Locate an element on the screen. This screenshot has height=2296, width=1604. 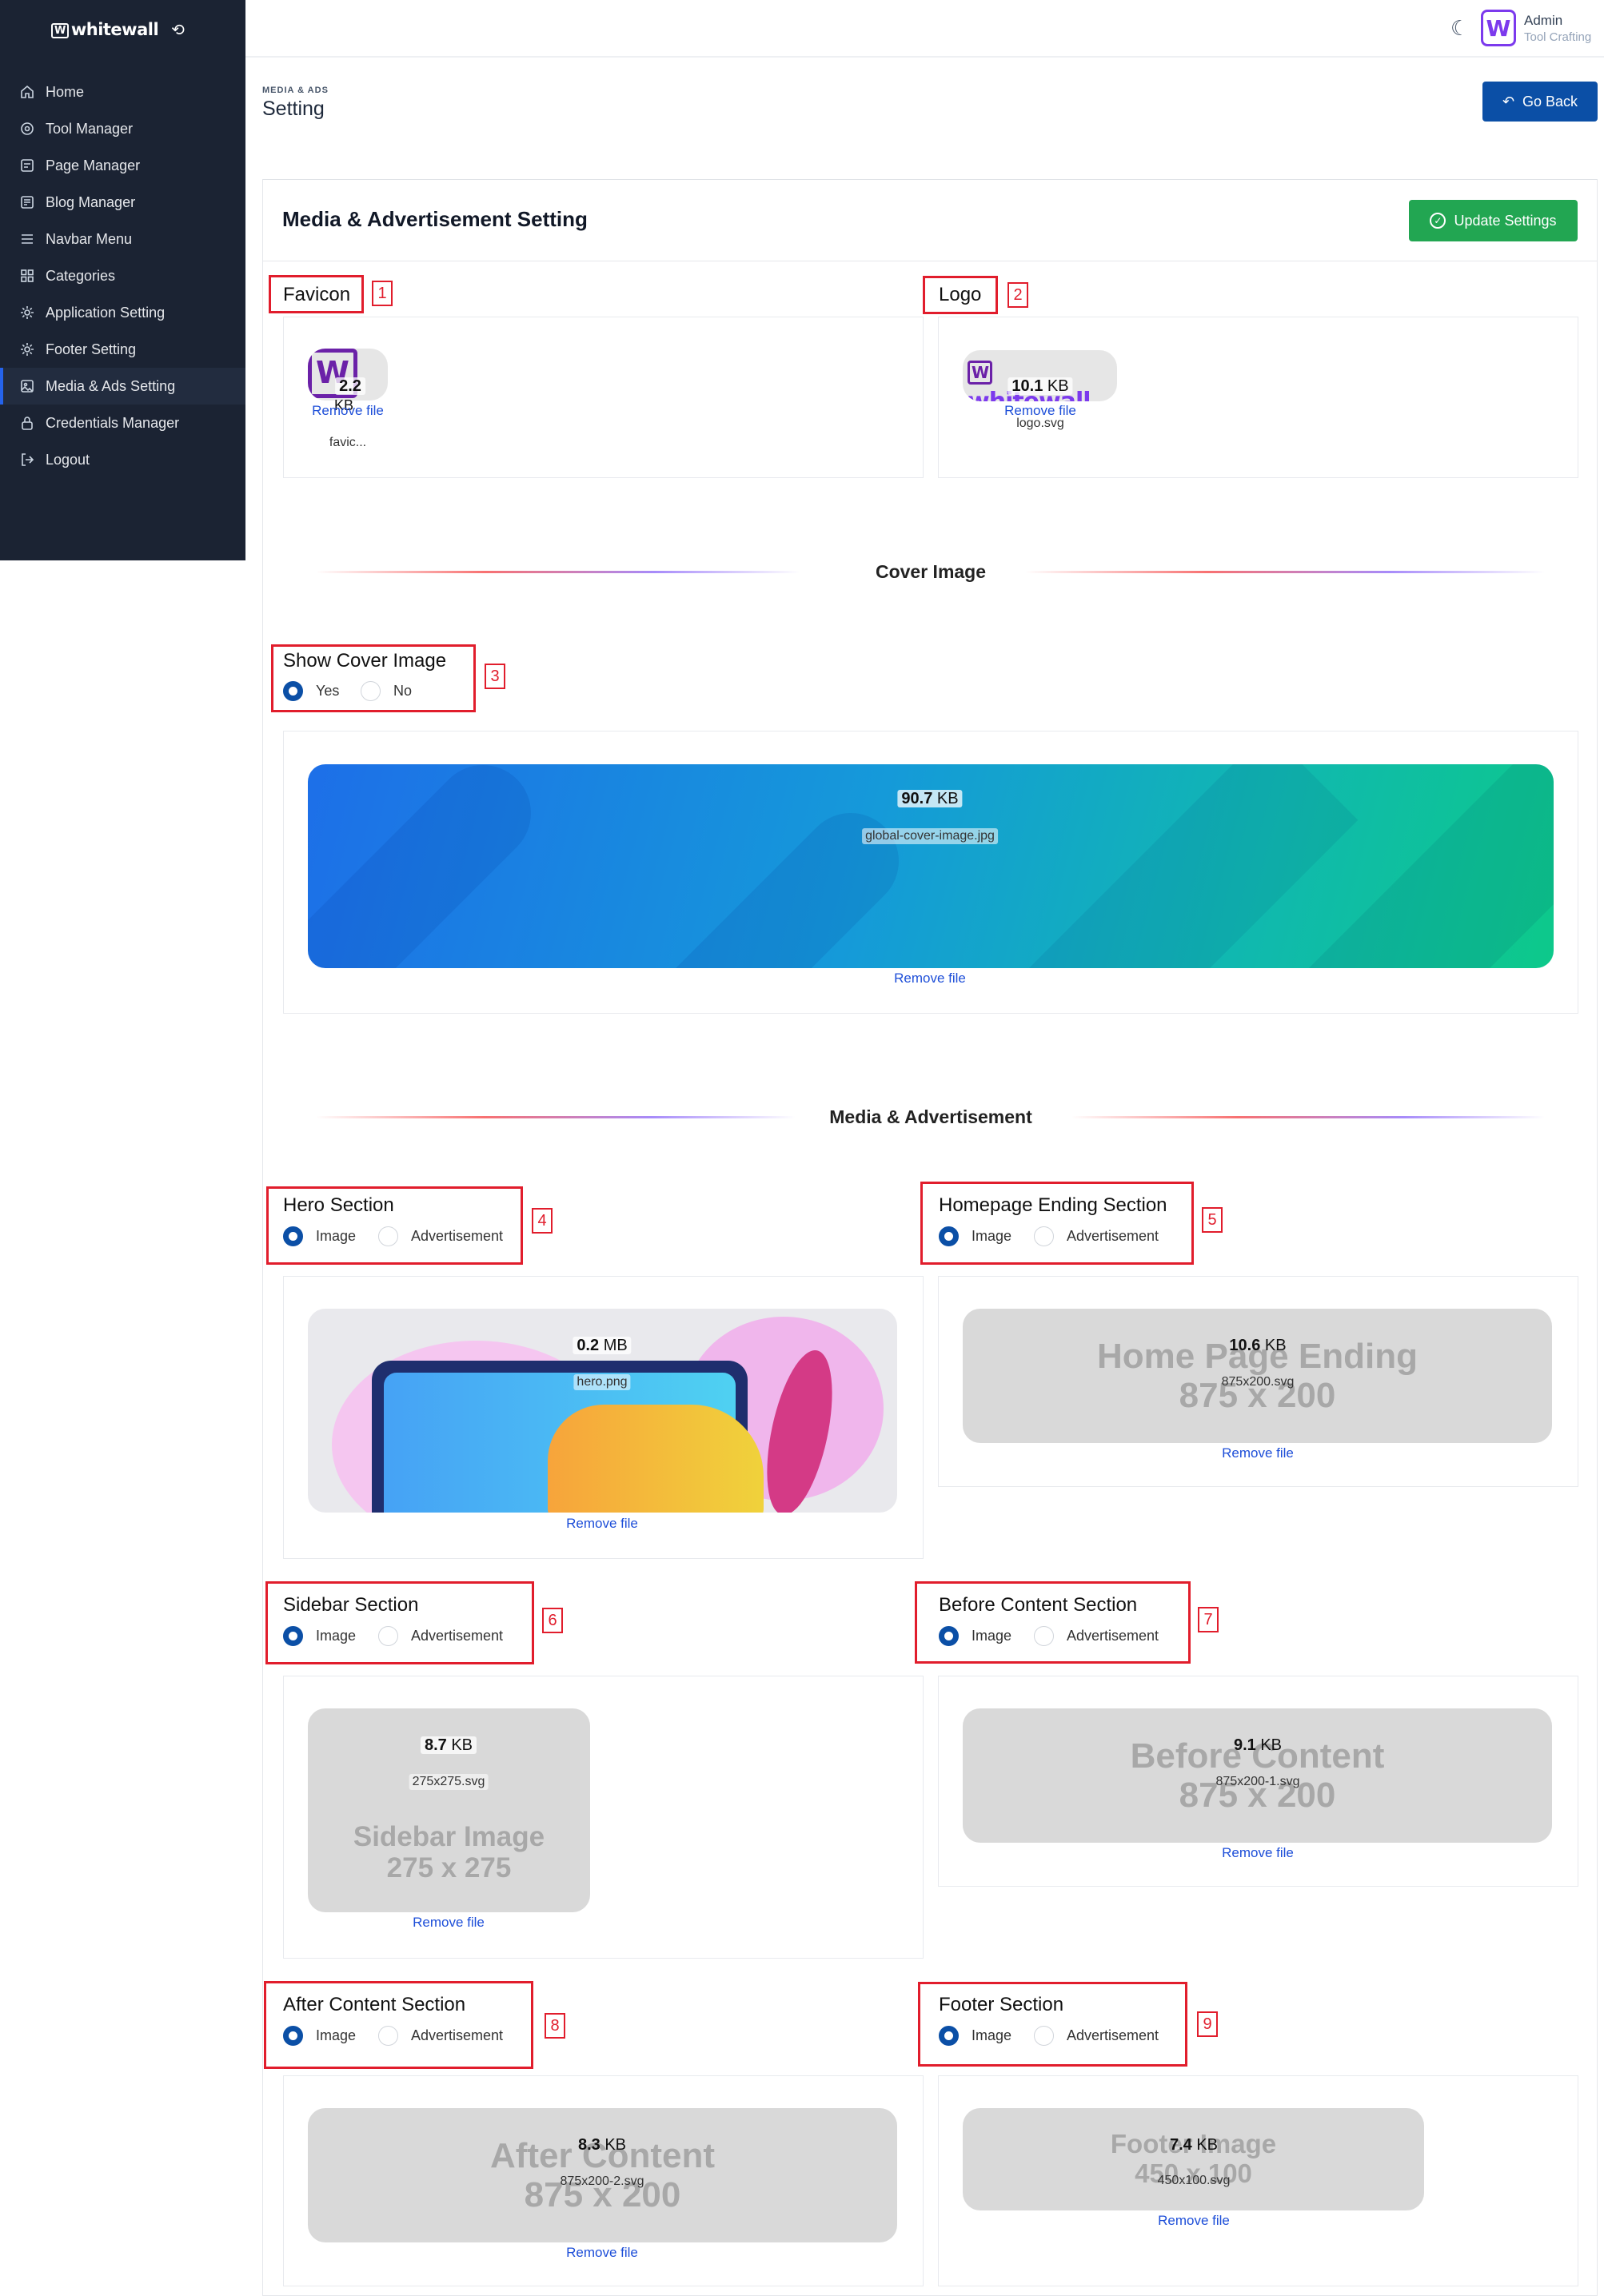
hero-filename: hero.png is located at coordinates (602, 1382).